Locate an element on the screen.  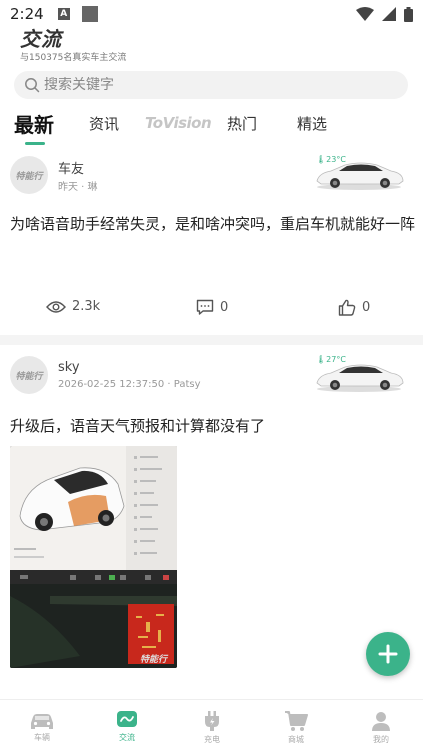
notification-a-icon: A is located at coordinates (63, 14).